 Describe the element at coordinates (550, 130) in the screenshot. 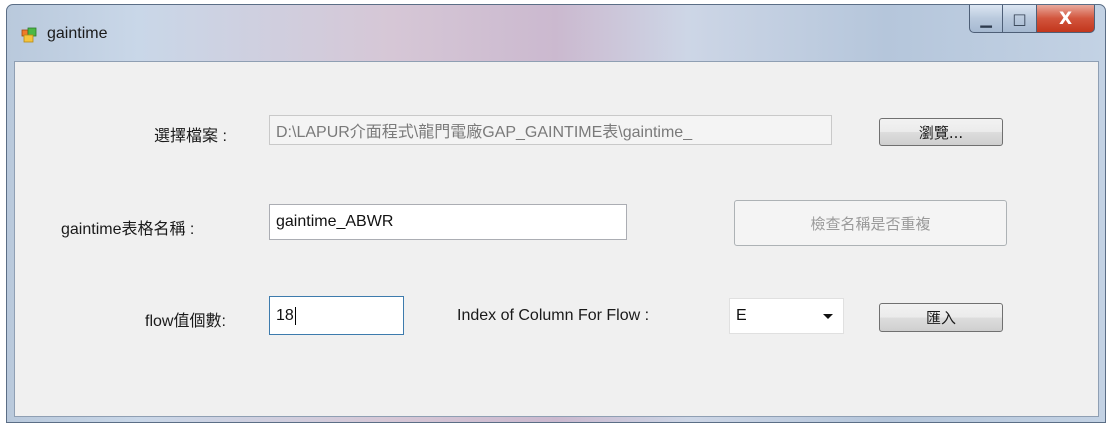

I see `file-path-field: D:\LAPUR介面程式\龍門電廠GAP_GAINTIME表\gaintime_` at that location.